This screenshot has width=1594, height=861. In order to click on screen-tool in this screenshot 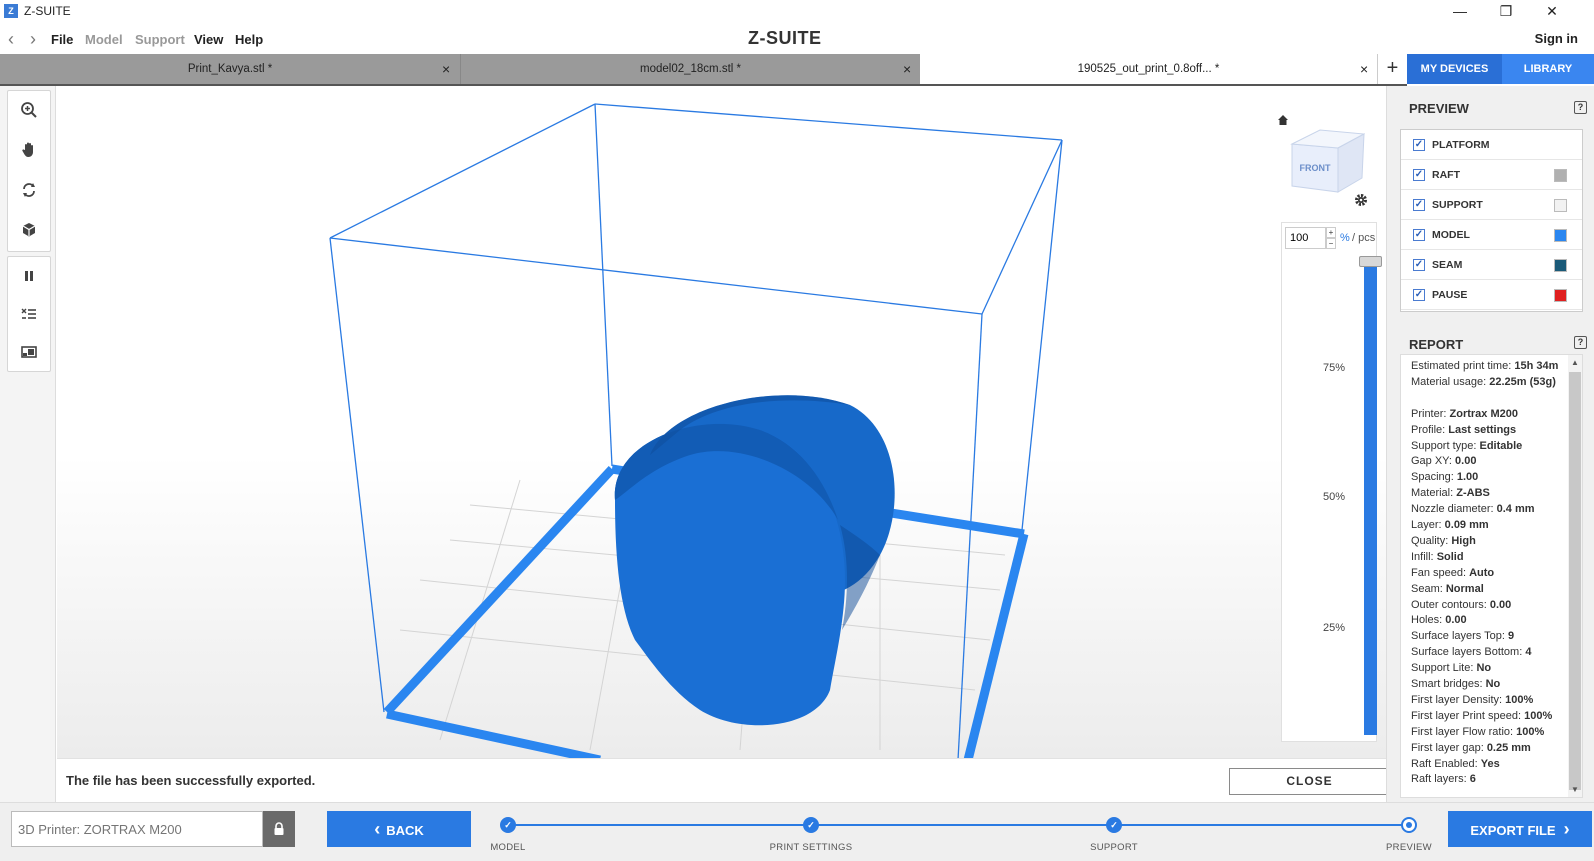, I will do `click(29, 352)`.